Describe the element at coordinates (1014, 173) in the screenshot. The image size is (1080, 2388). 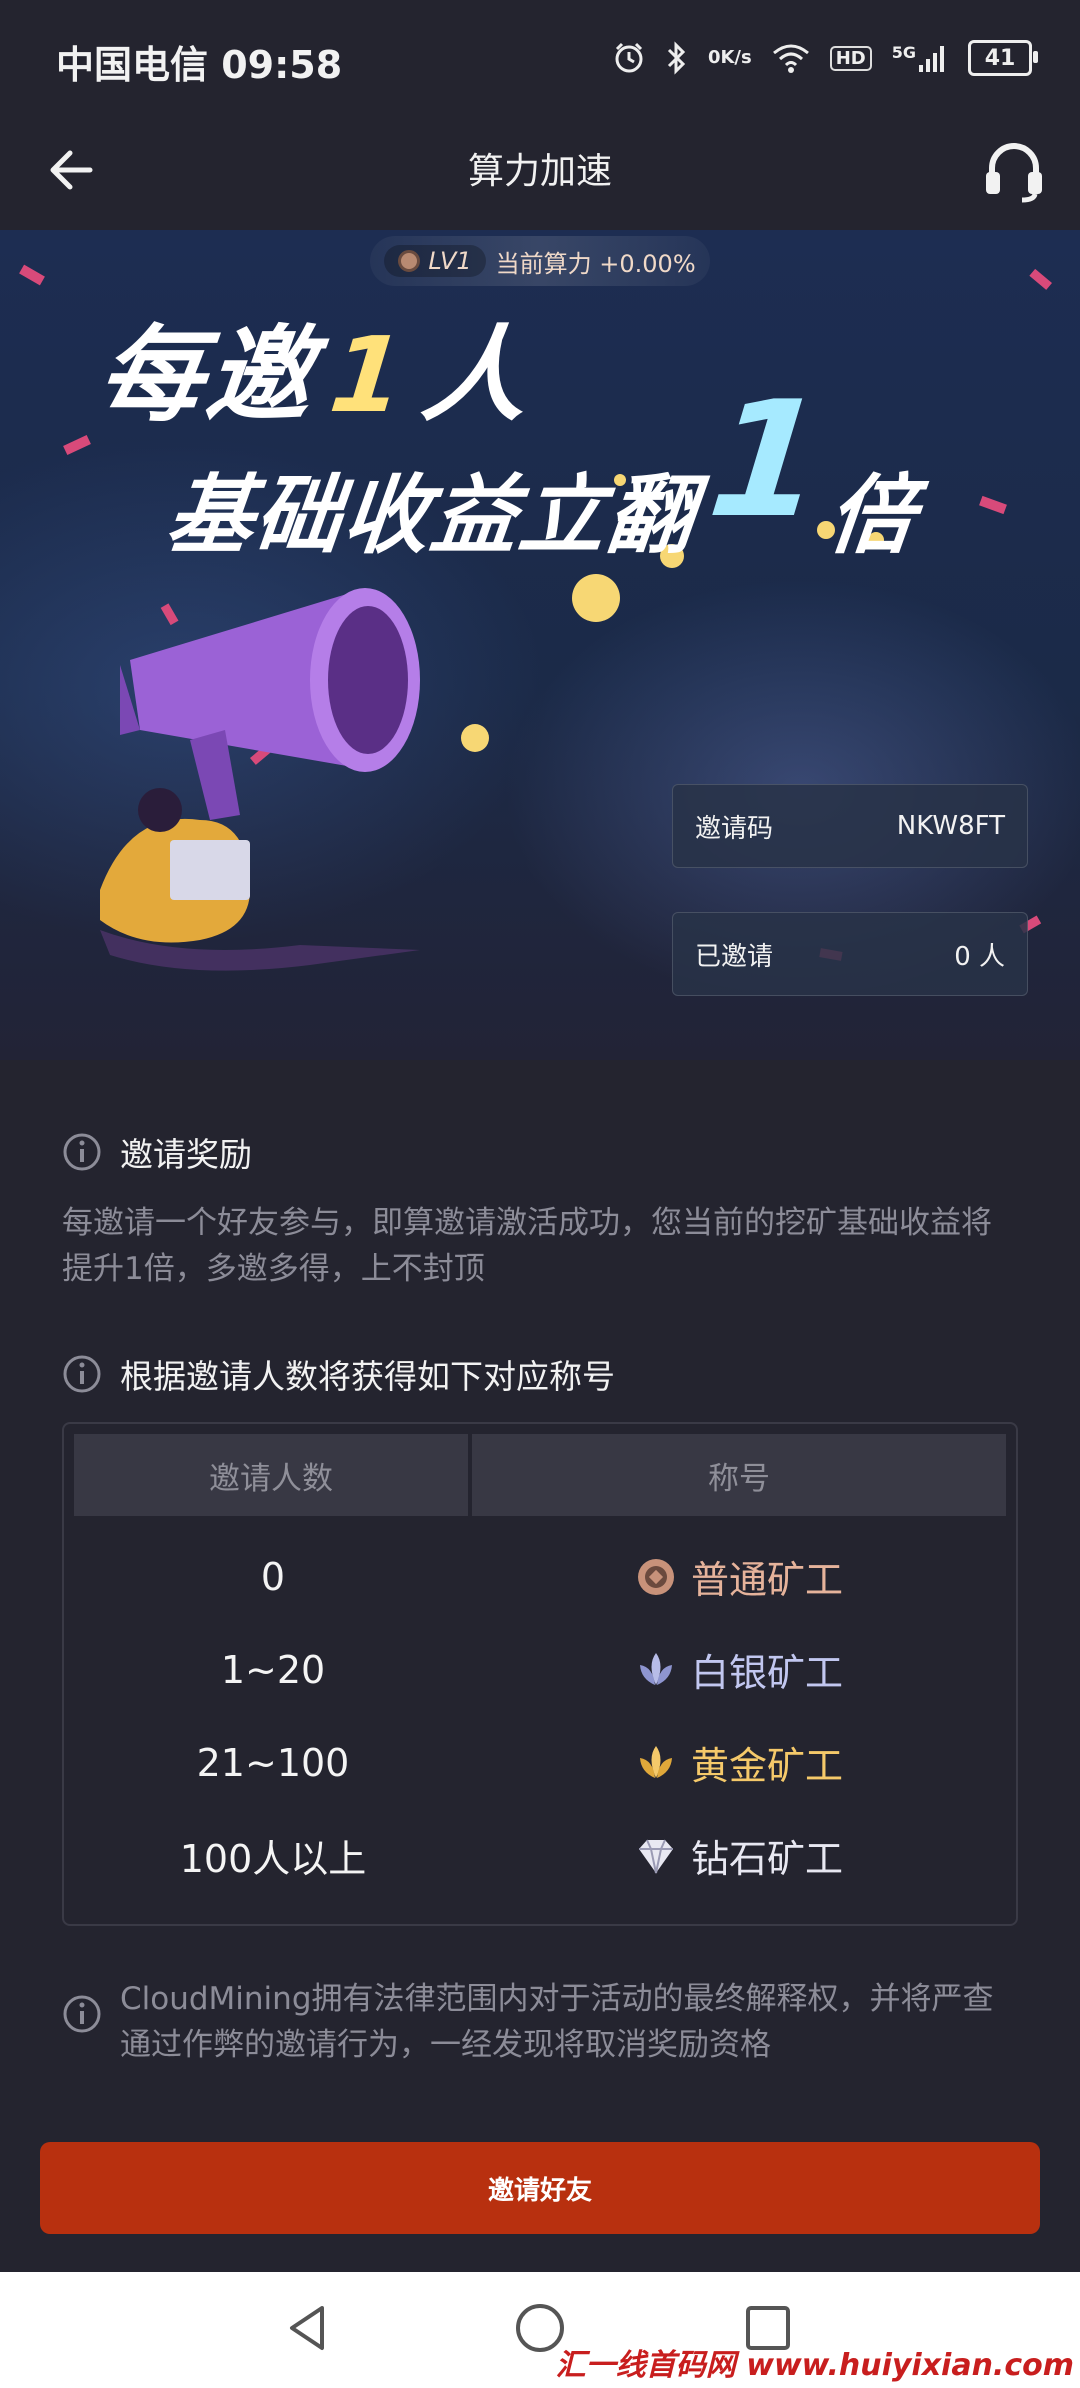
I see `headset-icon` at that location.